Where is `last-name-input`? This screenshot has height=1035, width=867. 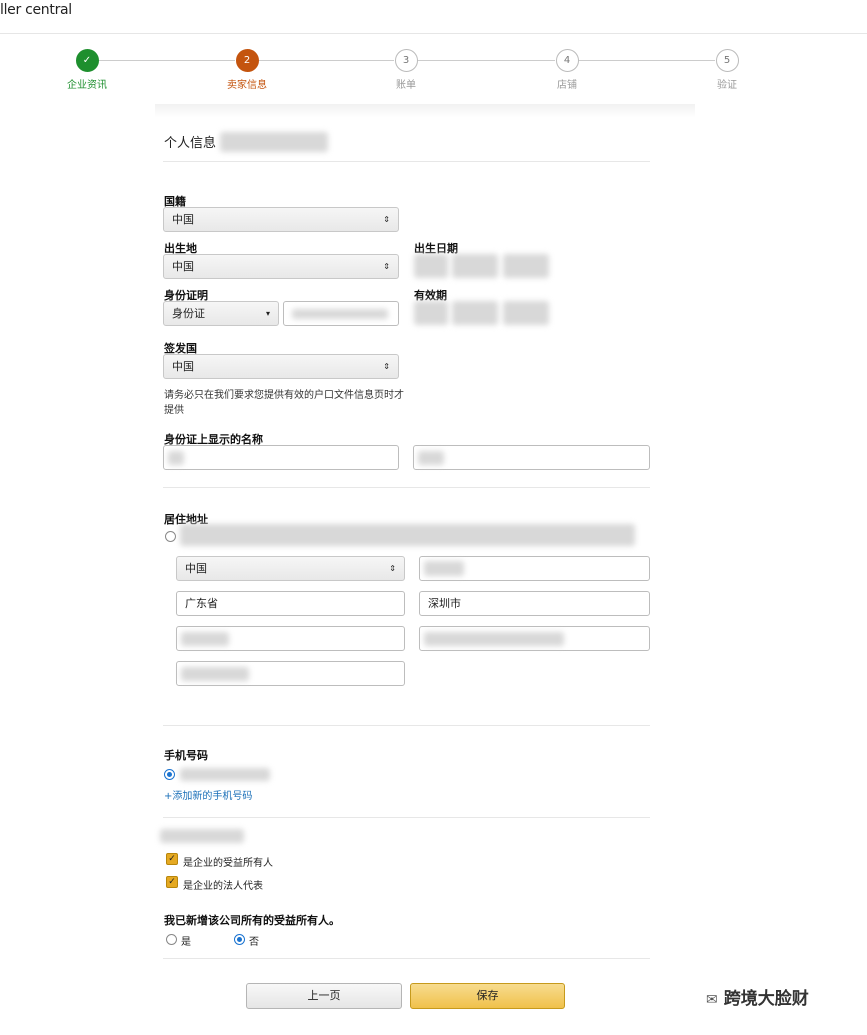
last-name-input is located at coordinates (531, 457).